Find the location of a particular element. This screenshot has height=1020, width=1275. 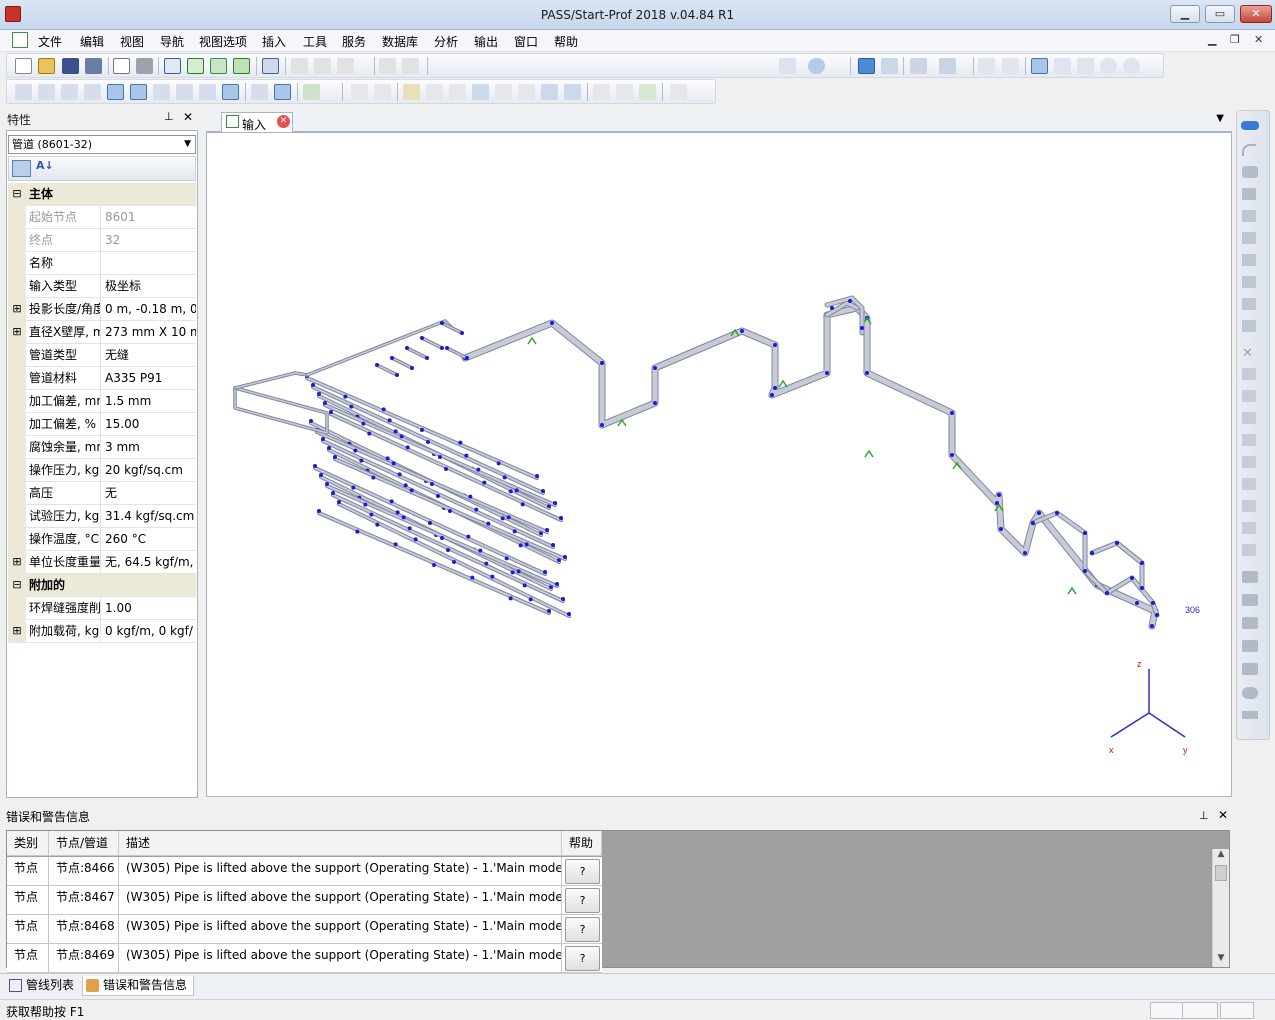

mirror-tool-icon is located at coordinates (503, 92).